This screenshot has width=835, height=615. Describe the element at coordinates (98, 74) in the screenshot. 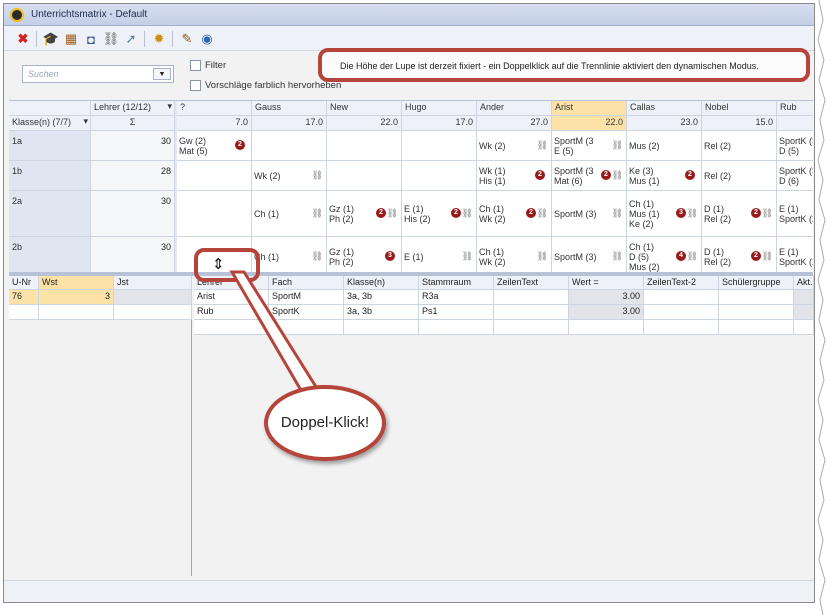

I see `search-combobox: Suchen ▼` at that location.